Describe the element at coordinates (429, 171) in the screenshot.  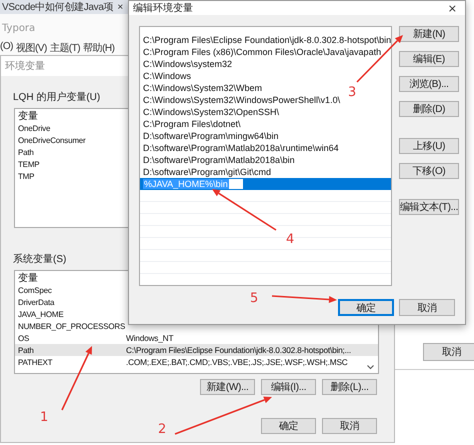
I see `dialog-button: 下移(O)` at that location.